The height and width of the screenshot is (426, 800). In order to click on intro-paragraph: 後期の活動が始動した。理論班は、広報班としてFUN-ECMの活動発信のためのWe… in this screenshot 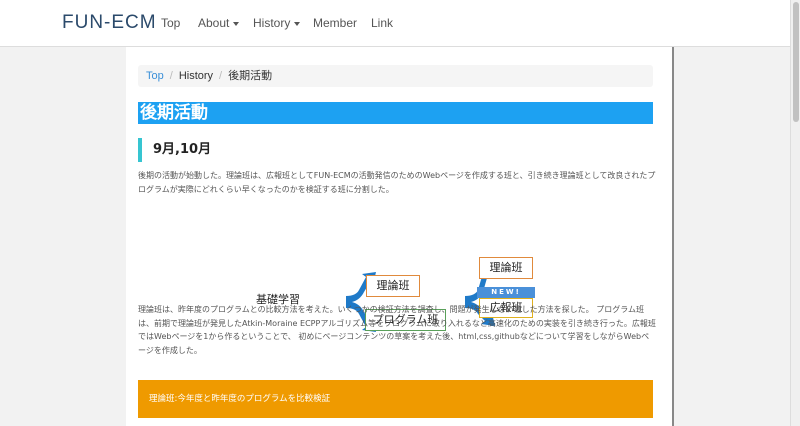, I will do `click(397, 182)`.